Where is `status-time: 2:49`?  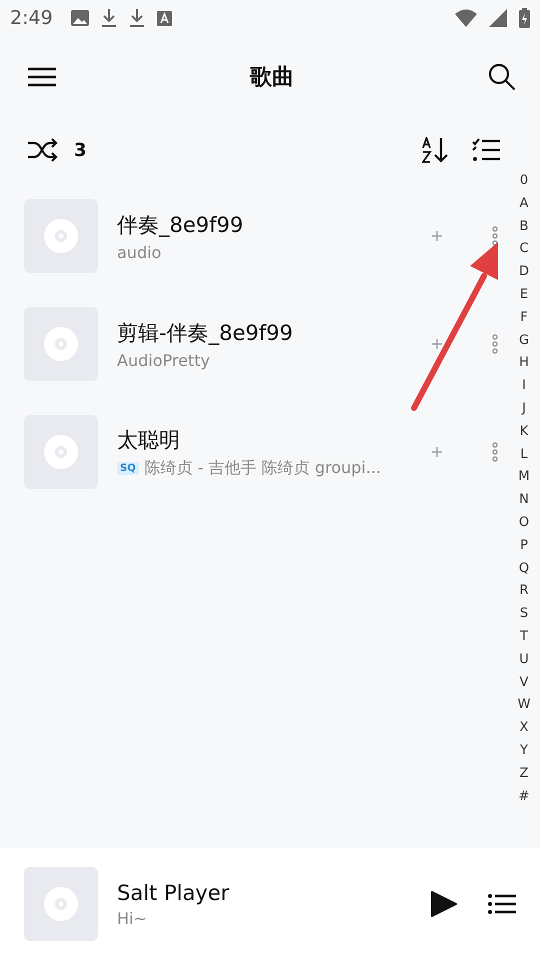
status-time: 2:49 is located at coordinates (31, 18).